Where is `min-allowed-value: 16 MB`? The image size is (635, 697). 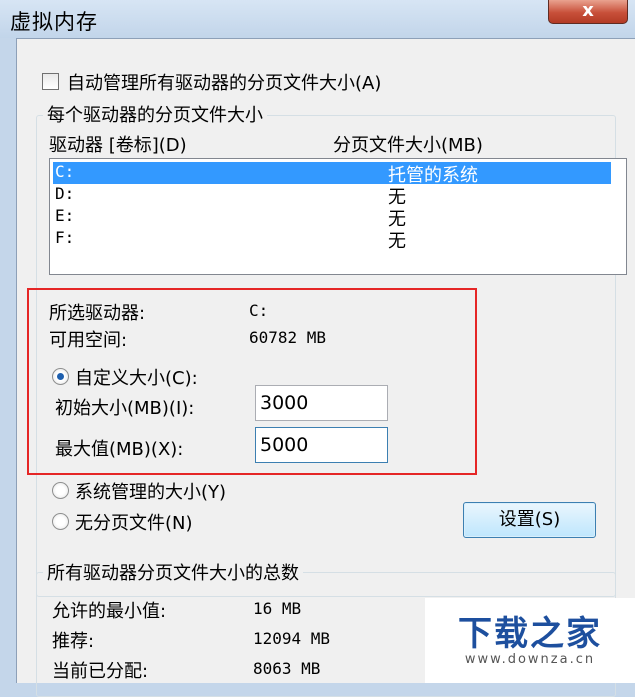 min-allowed-value: 16 MB is located at coordinates (277, 608).